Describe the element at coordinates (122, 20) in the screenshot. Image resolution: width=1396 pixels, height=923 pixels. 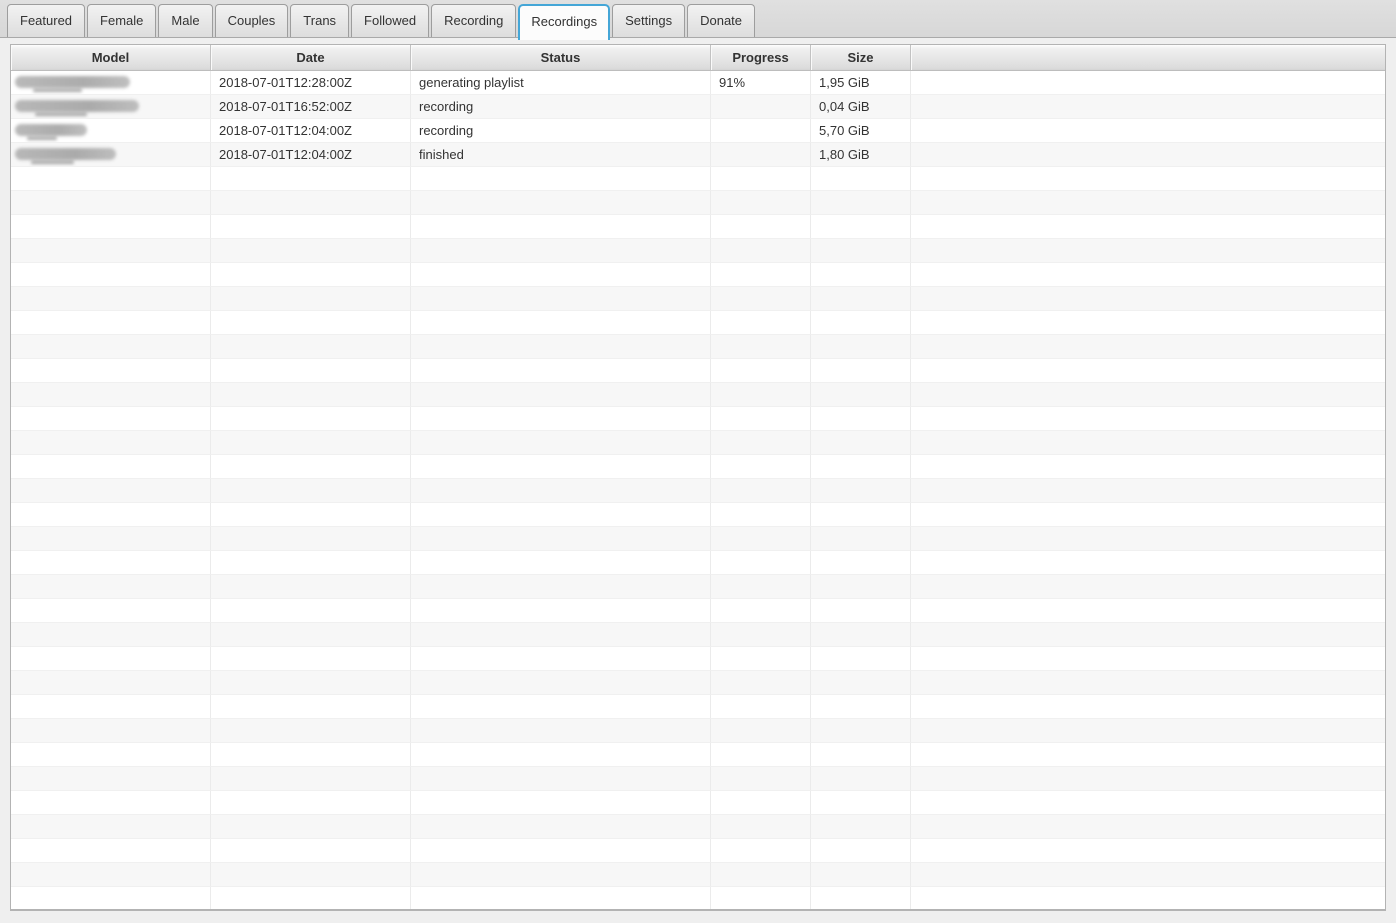
I see `tab-female: Female` at that location.